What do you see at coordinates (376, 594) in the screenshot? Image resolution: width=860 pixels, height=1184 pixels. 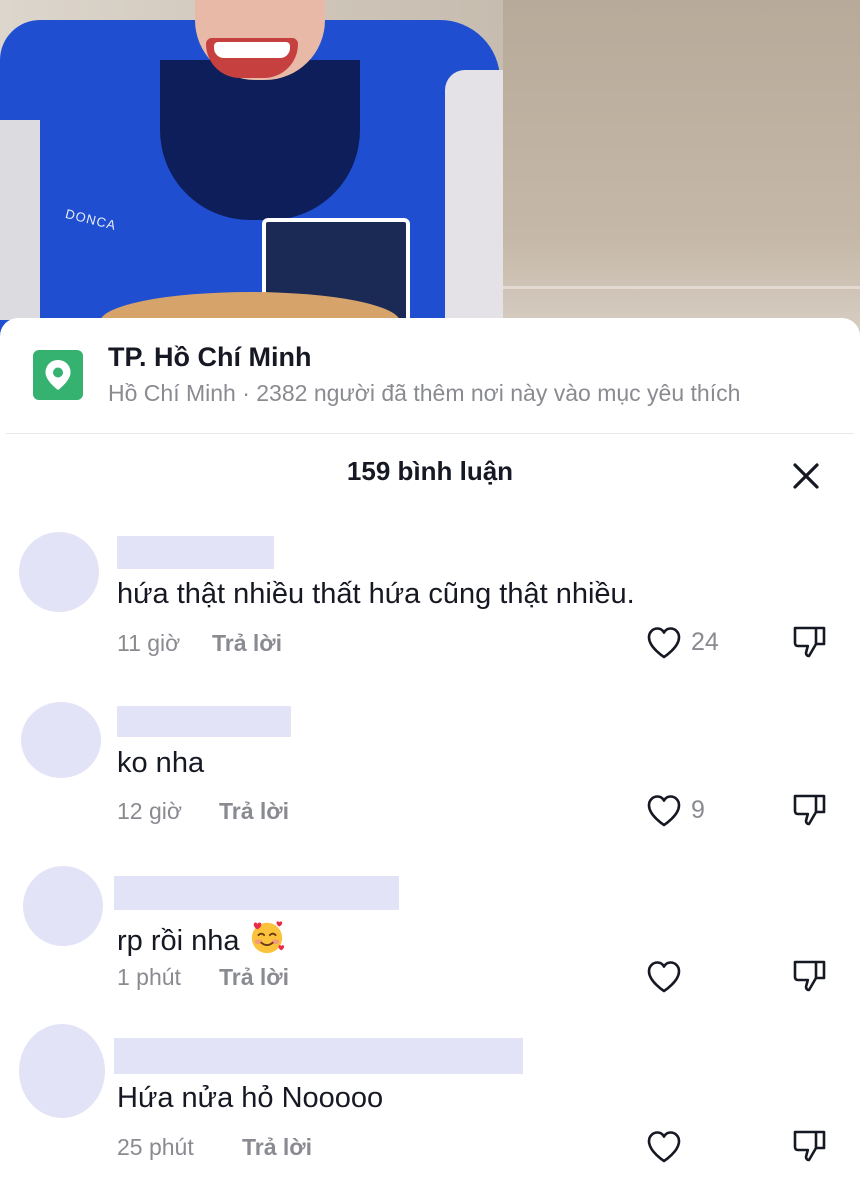 I see `comment-text: hứa thật nhiều thất hứa cũng thật nhiều.` at bounding box center [376, 594].